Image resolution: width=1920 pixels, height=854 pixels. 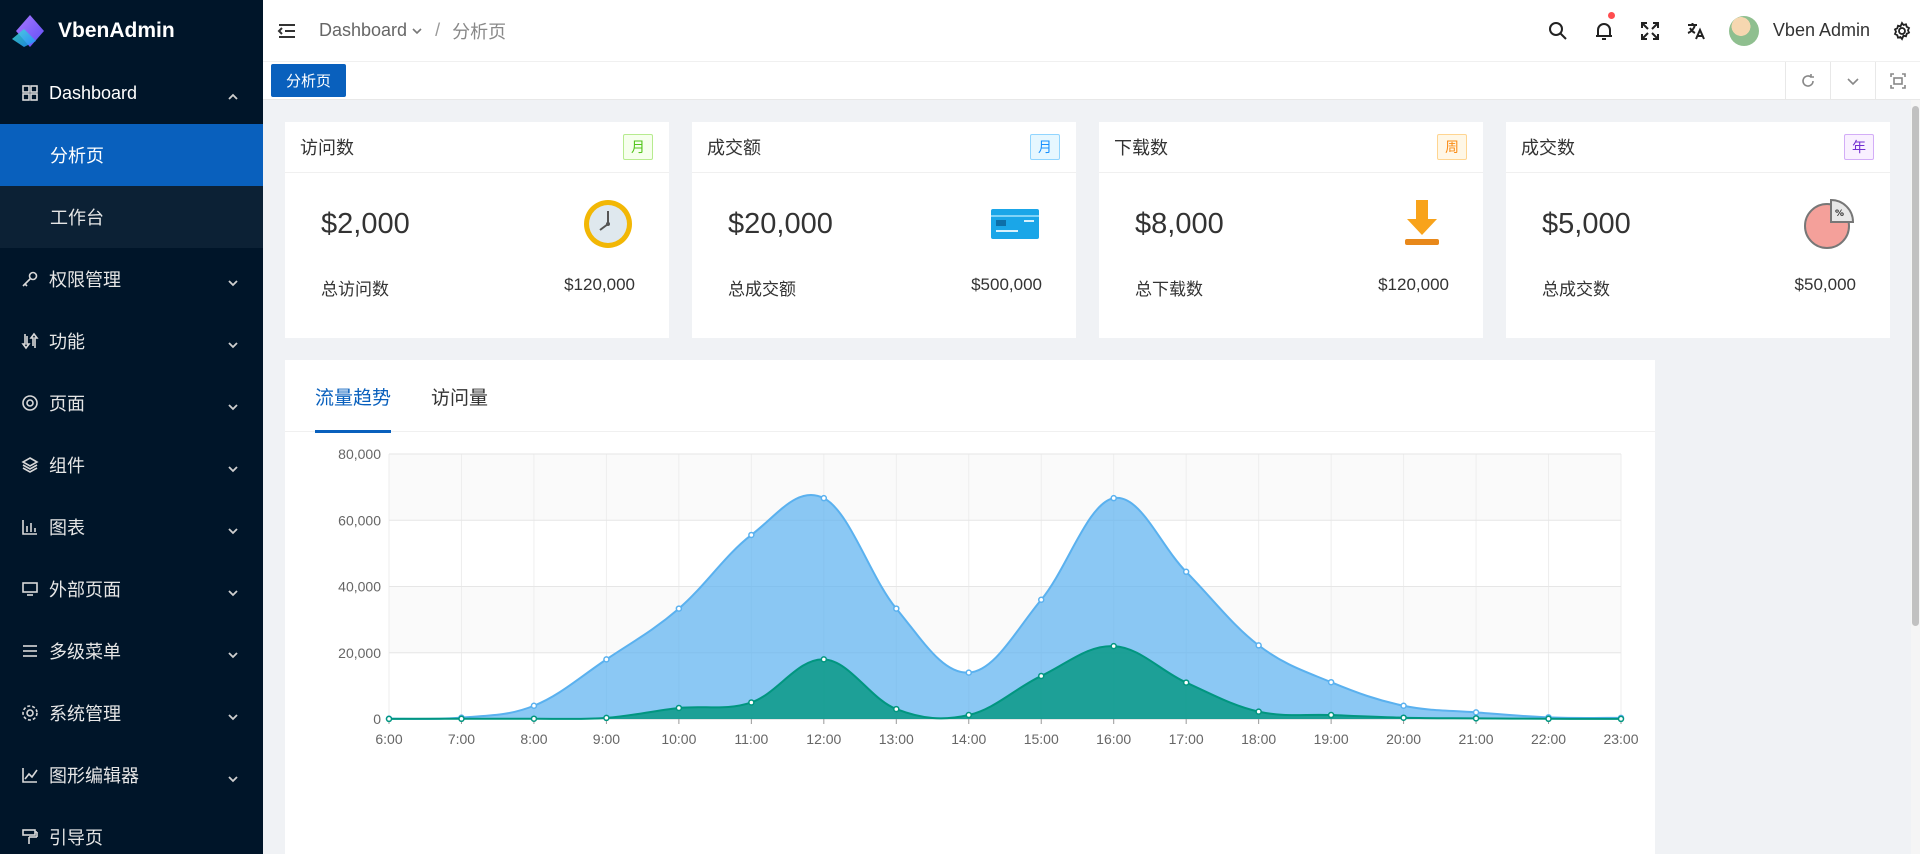 What do you see at coordinates (1576, 289) in the screenshot?
I see `card-footer-label: 总成交数` at bounding box center [1576, 289].